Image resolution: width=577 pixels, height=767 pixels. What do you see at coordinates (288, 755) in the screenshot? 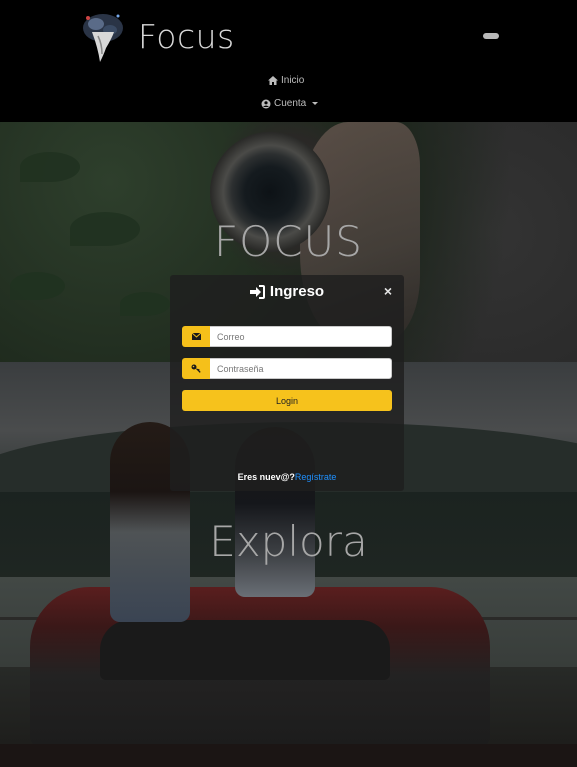
I see `page-bottom-strip` at bounding box center [288, 755].